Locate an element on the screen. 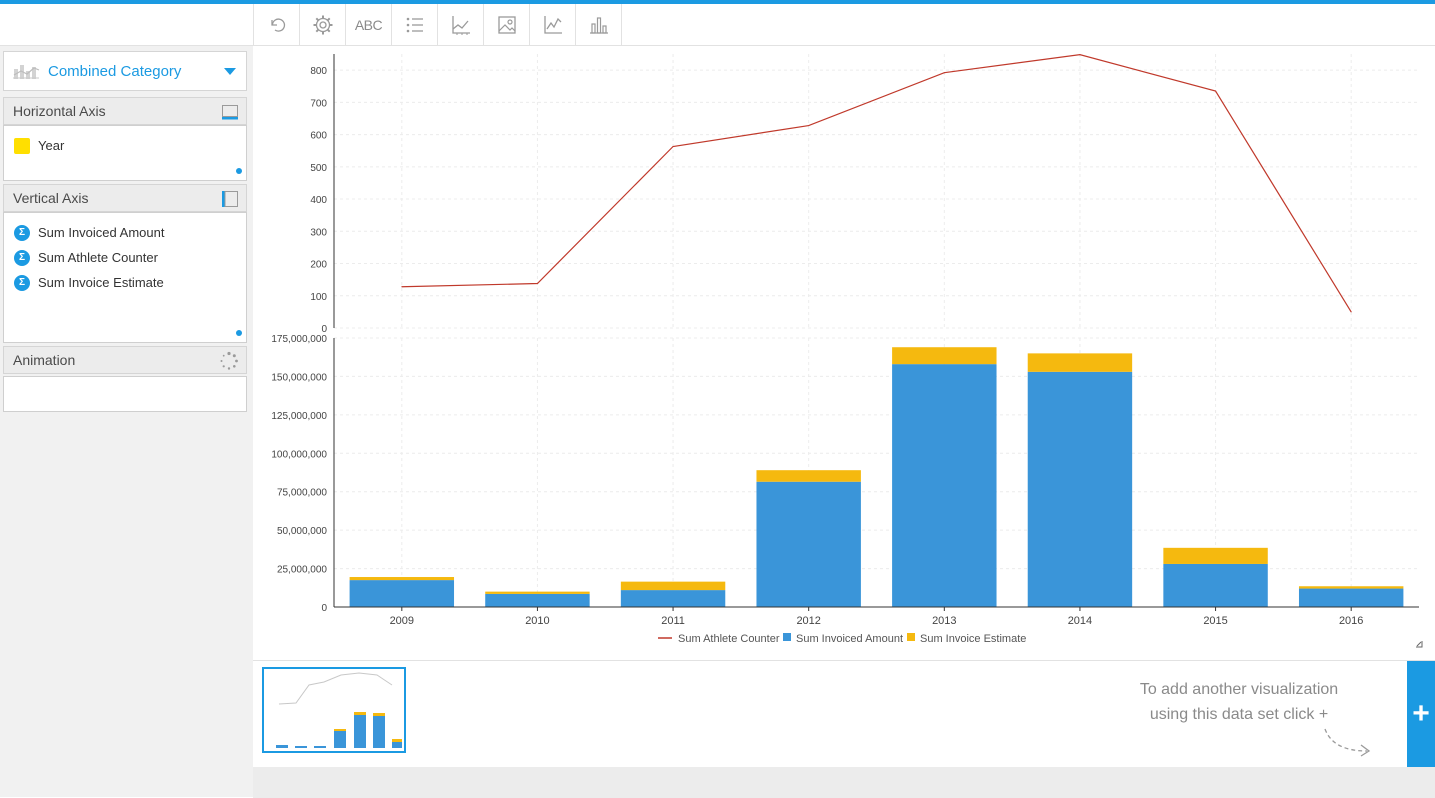 This screenshot has height=798, width=1435. undo-button is located at coordinates (277, 24).